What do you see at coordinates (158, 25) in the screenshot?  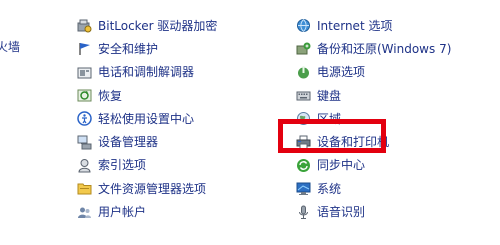 I see `cp-item-label: BitLocker 驱动器加密` at bounding box center [158, 25].